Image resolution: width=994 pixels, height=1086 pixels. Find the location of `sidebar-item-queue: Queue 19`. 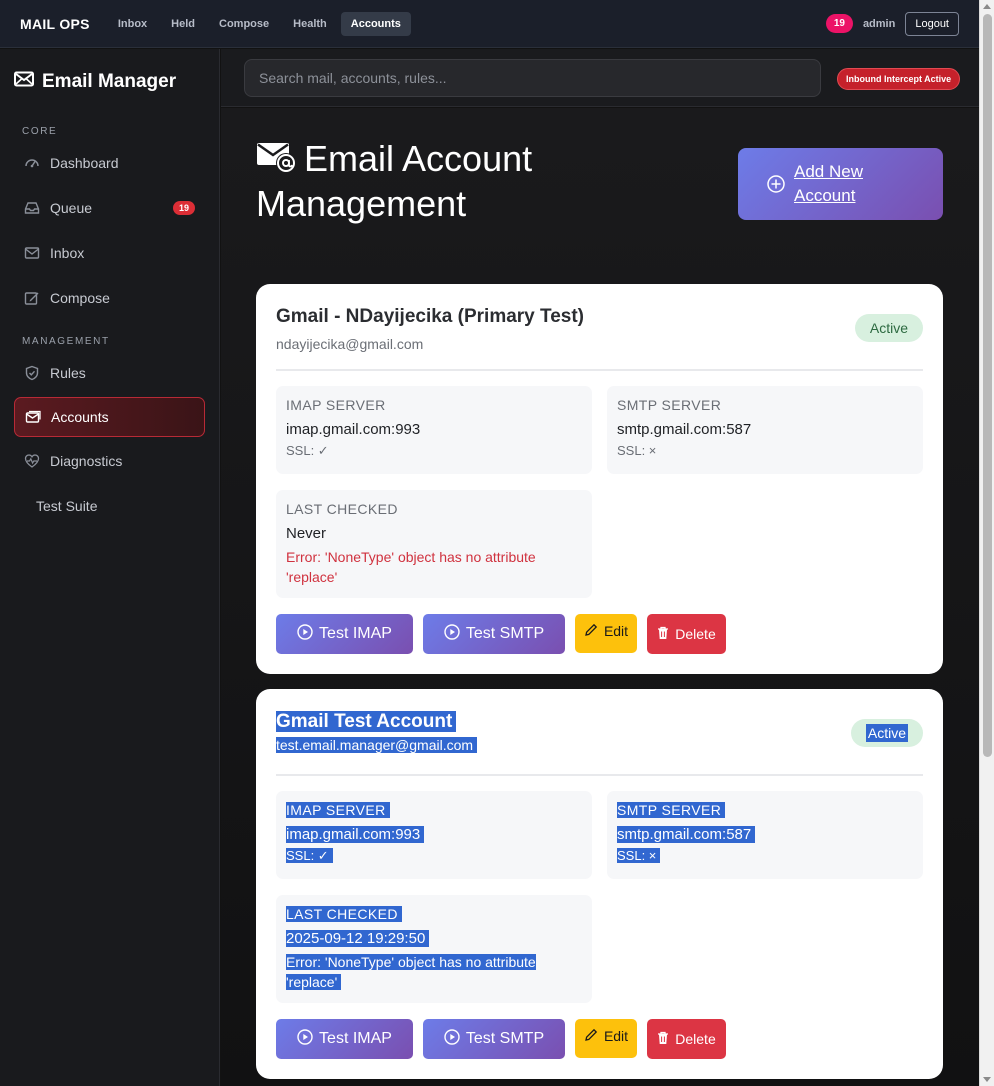

sidebar-item-queue: Queue 19 is located at coordinates (109, 208).